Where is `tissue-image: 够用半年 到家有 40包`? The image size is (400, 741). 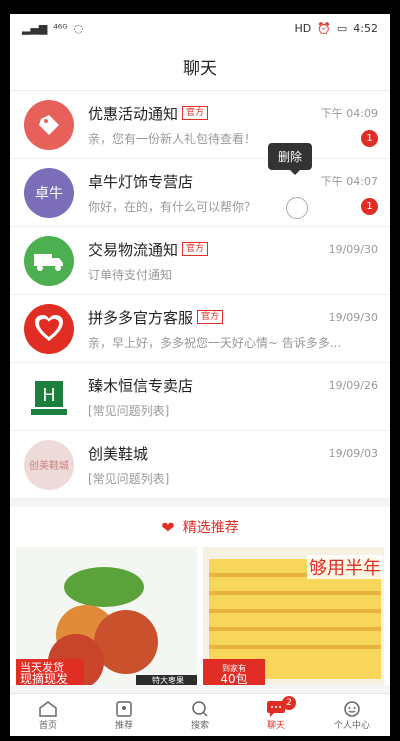 tissue-image: 够用半年 到家有 40包 is located at coordinates (293, 616).